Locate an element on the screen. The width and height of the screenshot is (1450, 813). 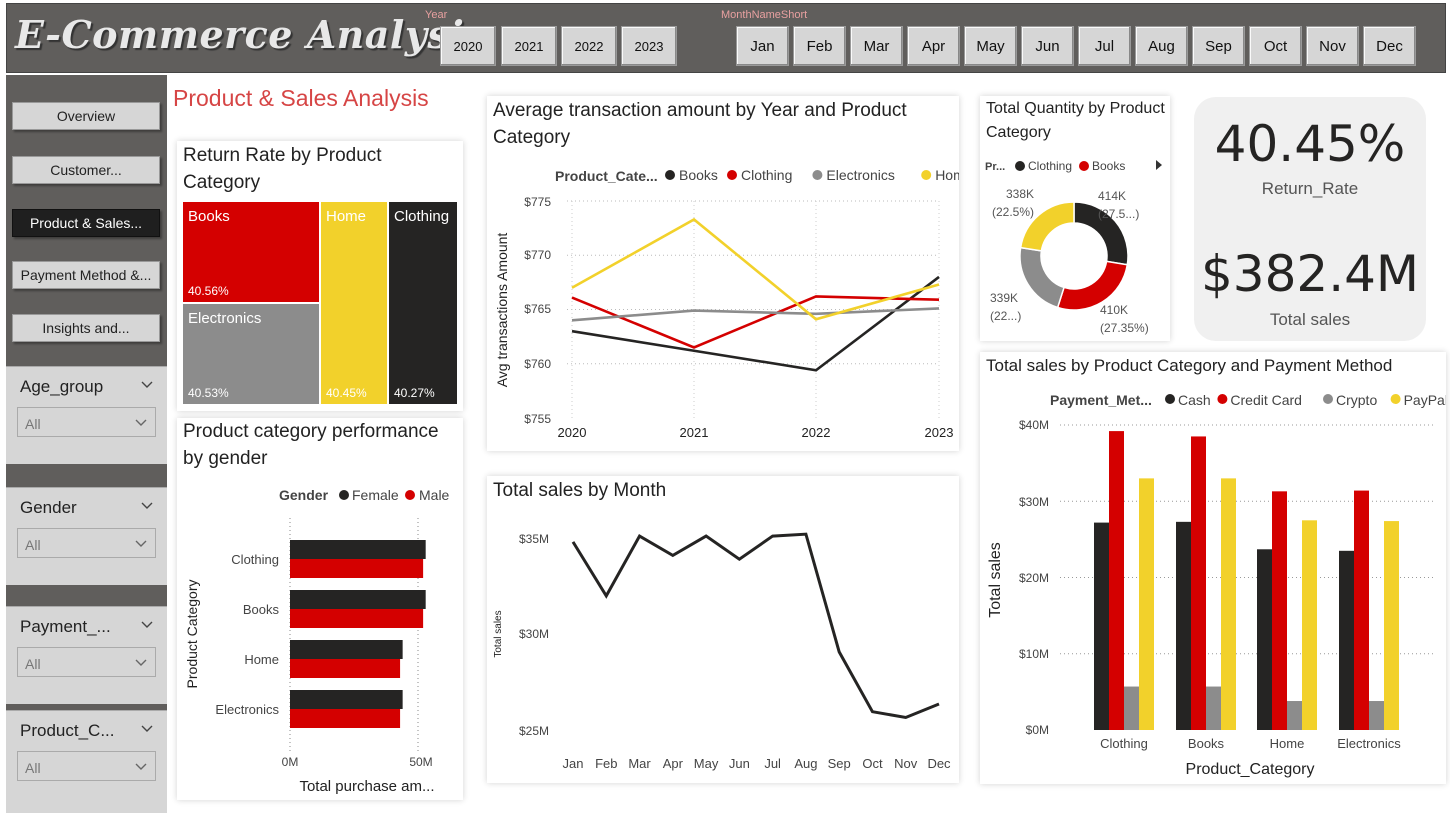
month-chip-jul: Jul is located at coordinates (1104, 46).